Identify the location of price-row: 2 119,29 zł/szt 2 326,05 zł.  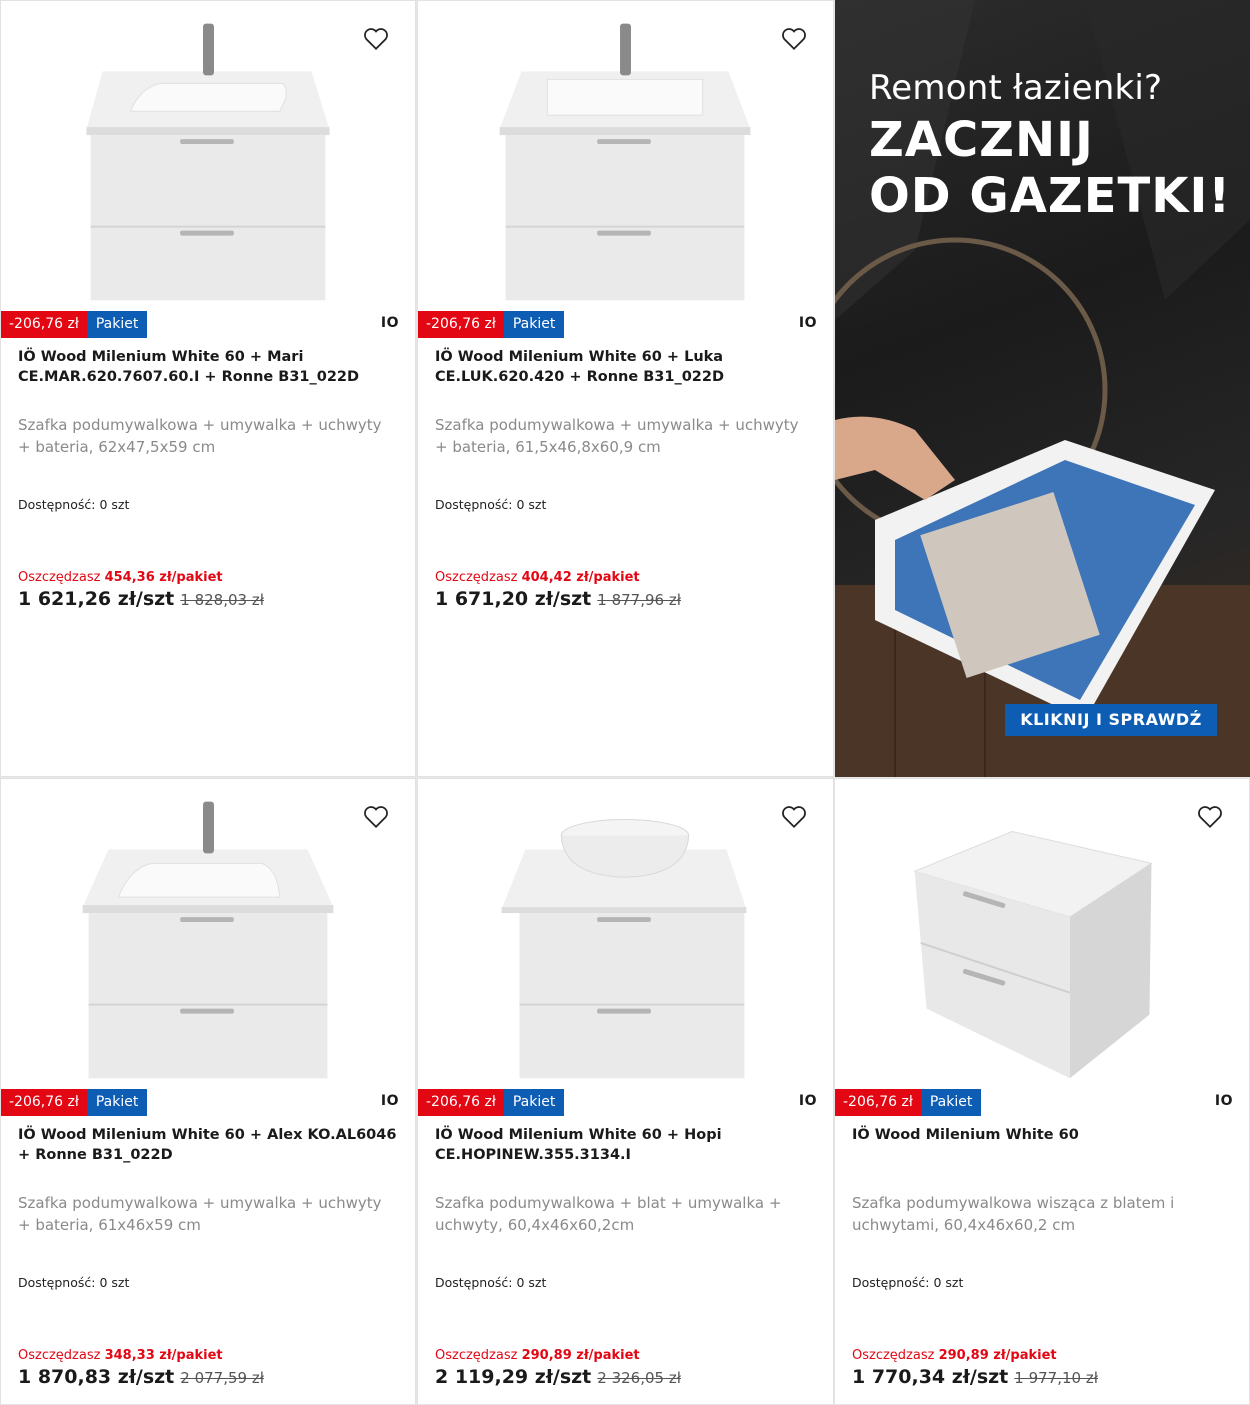
(558, 1377).